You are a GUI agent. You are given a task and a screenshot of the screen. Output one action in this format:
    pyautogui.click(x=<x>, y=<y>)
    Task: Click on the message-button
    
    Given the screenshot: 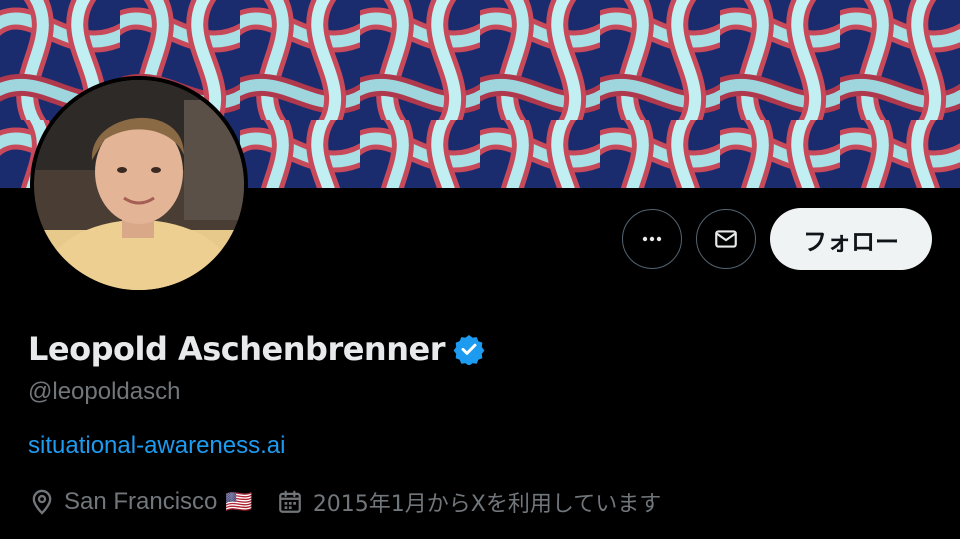 What is the action you would take?
    pyautogui.click(x=726, y=239)
    